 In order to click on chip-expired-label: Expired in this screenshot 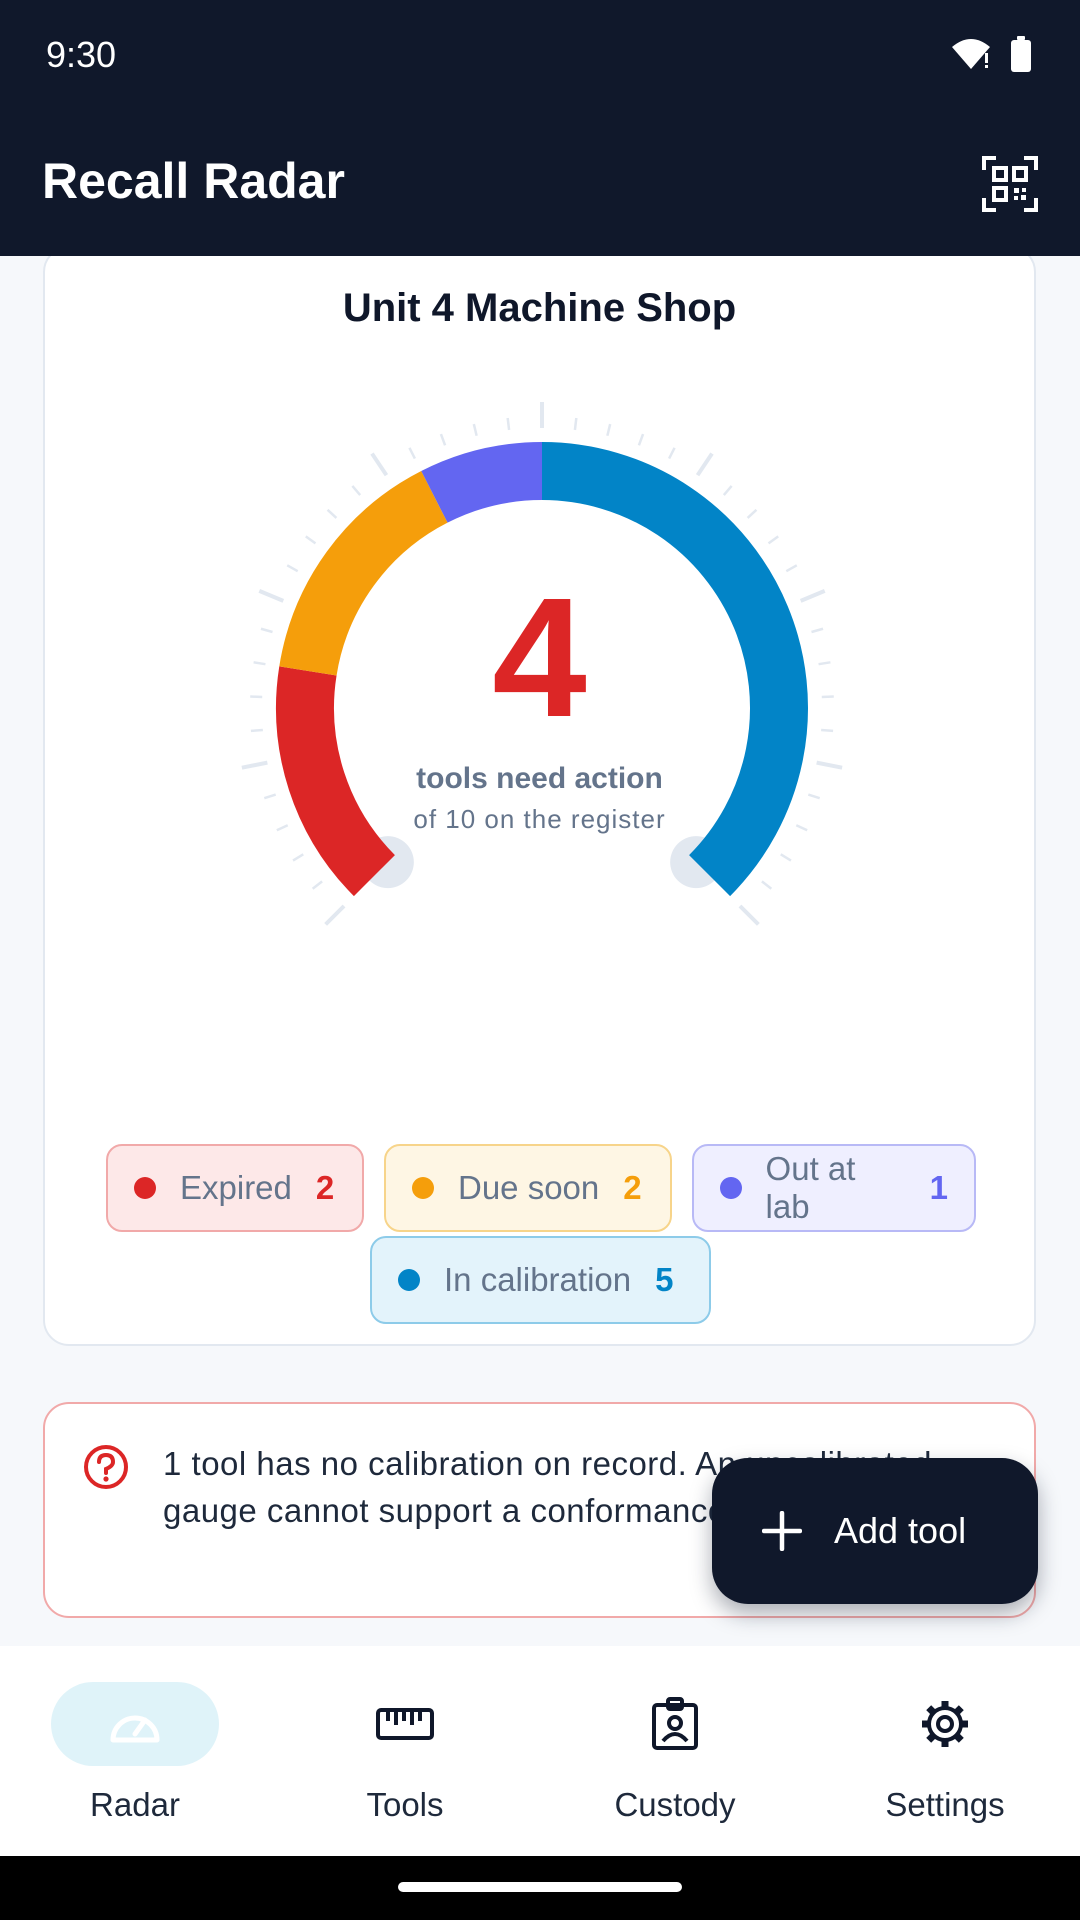, I will do `click(236, 1187)`.